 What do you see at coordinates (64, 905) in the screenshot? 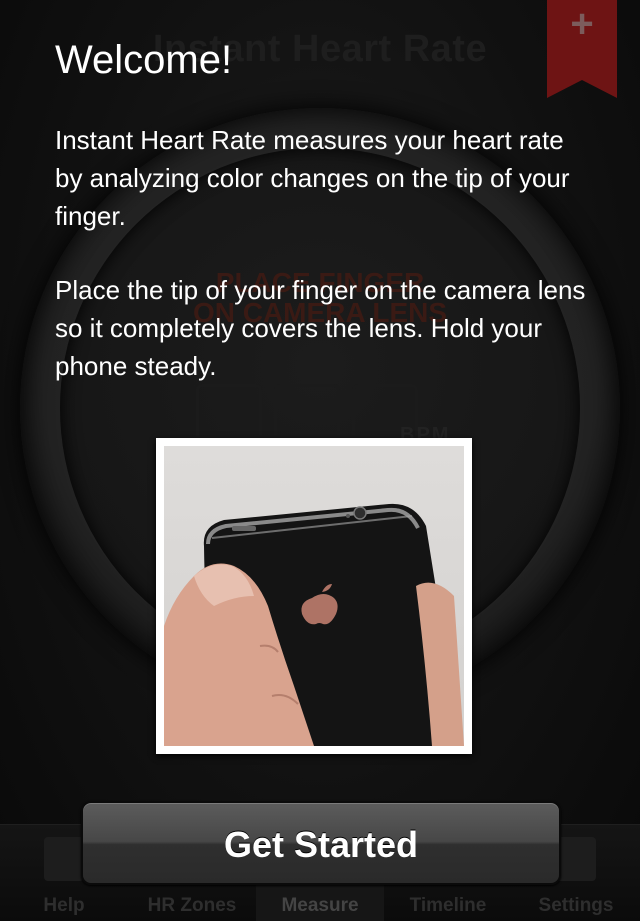
I see `tab-label: Help` at bounding box center [64, 905].